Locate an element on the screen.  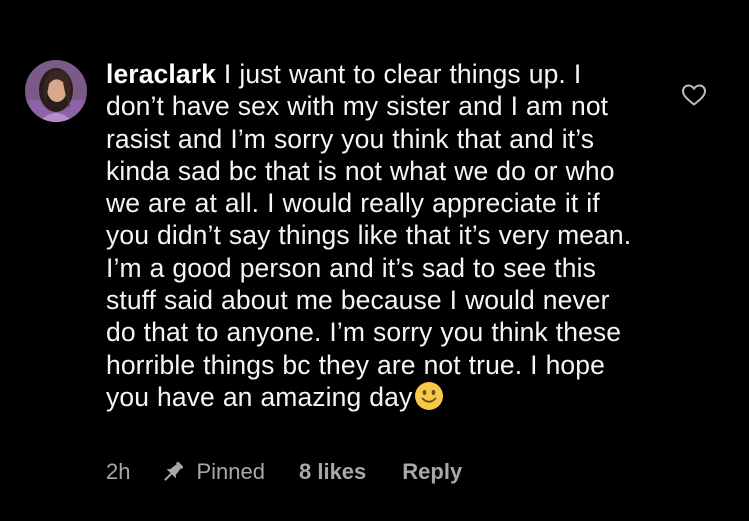
smiling-face-emoji-icon is located at coordinates (429, 396).